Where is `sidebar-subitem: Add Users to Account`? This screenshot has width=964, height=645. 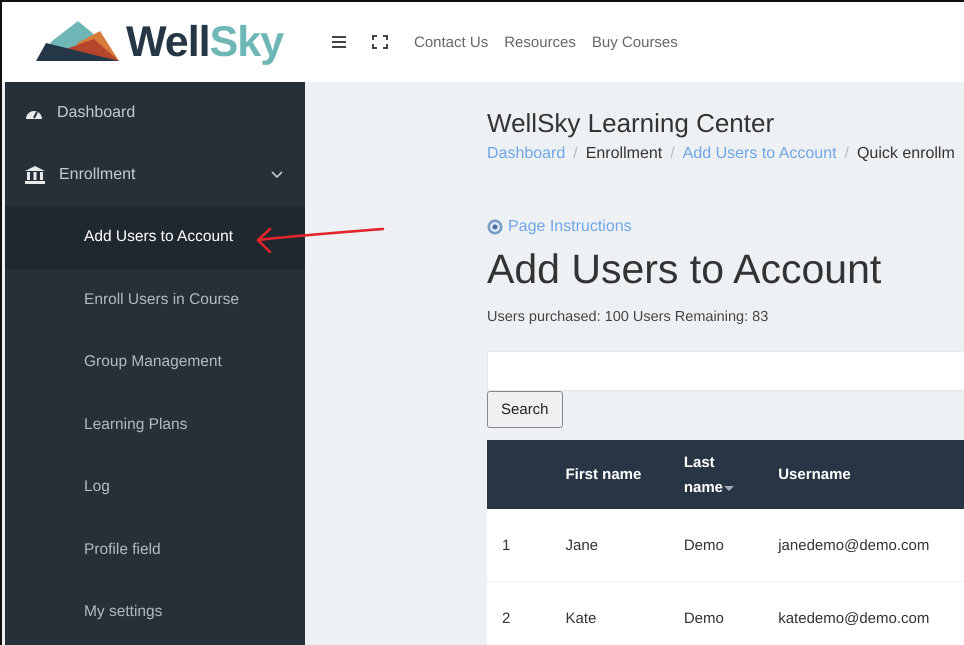
sidebar-subitem: Add Users to Account is located at coordinates (155, 237).